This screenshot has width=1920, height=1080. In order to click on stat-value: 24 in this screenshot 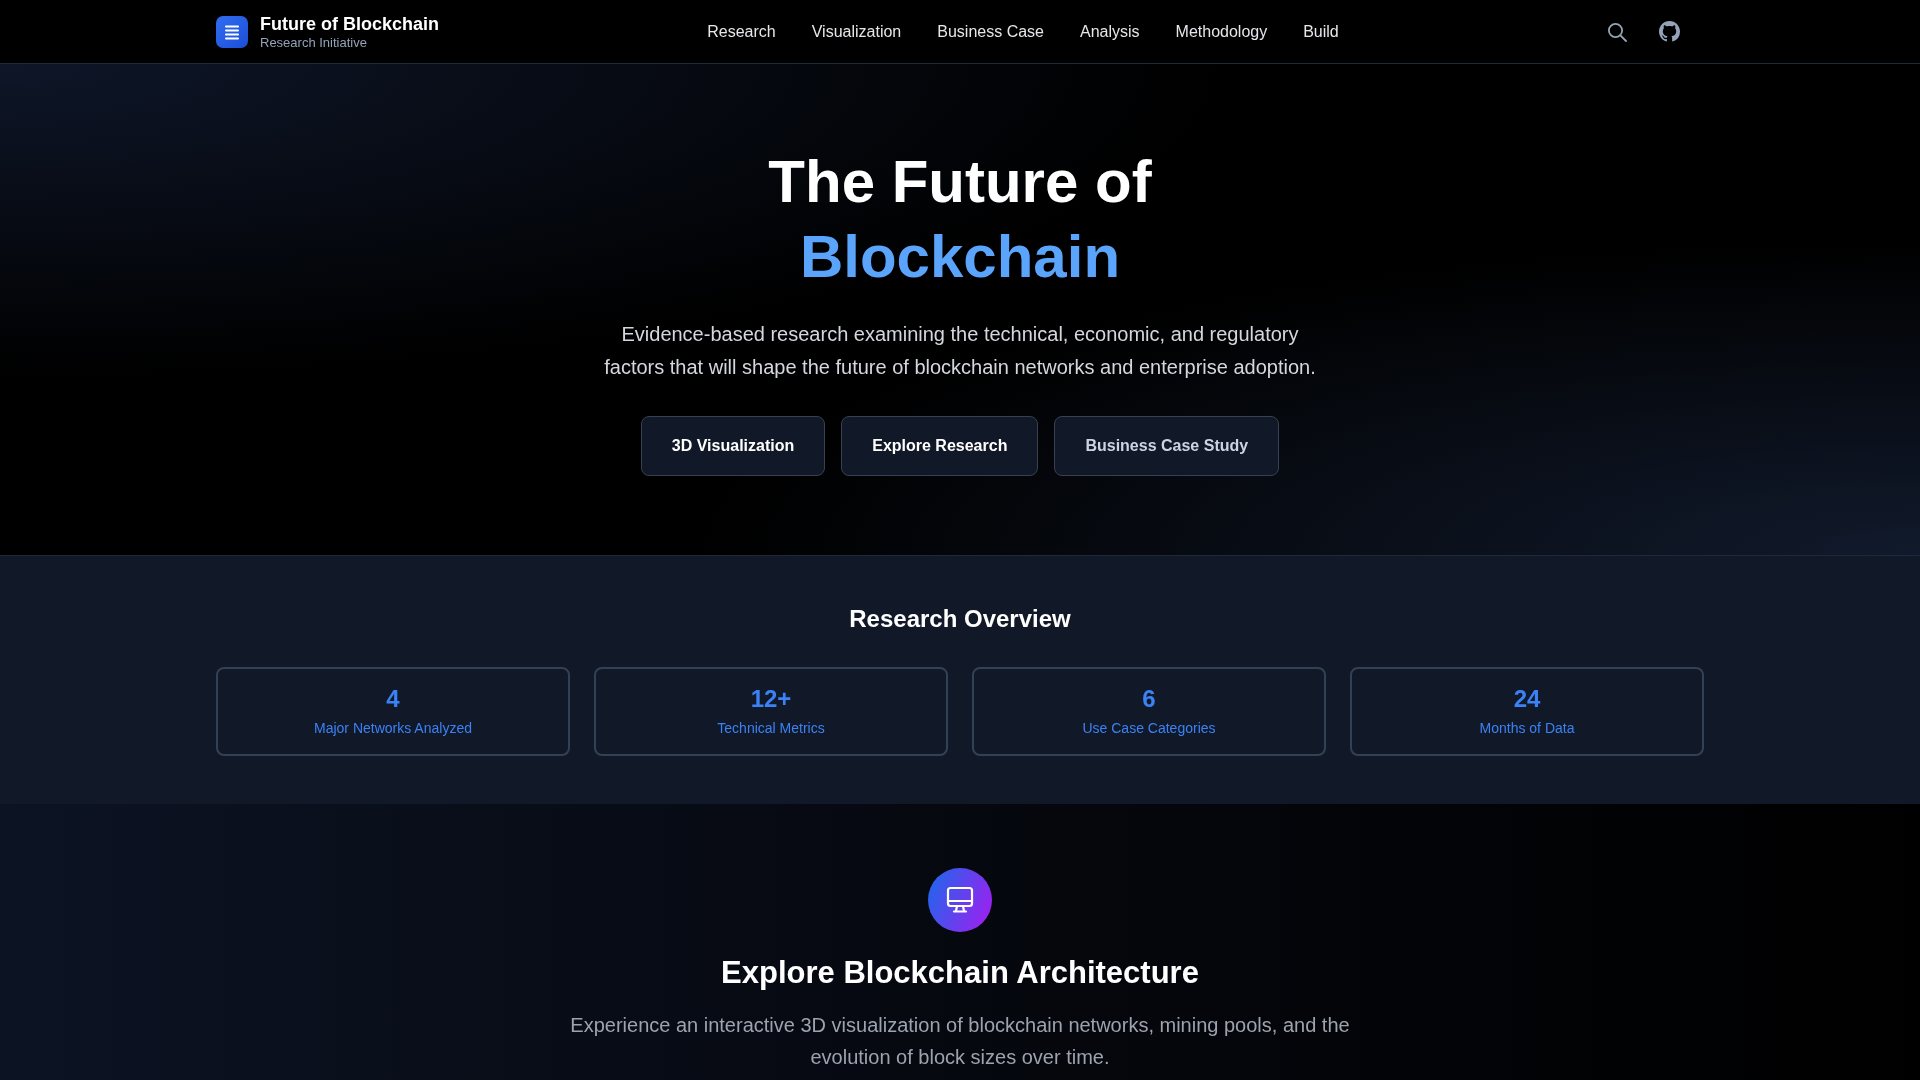, I will do `click(1527, 699)`.